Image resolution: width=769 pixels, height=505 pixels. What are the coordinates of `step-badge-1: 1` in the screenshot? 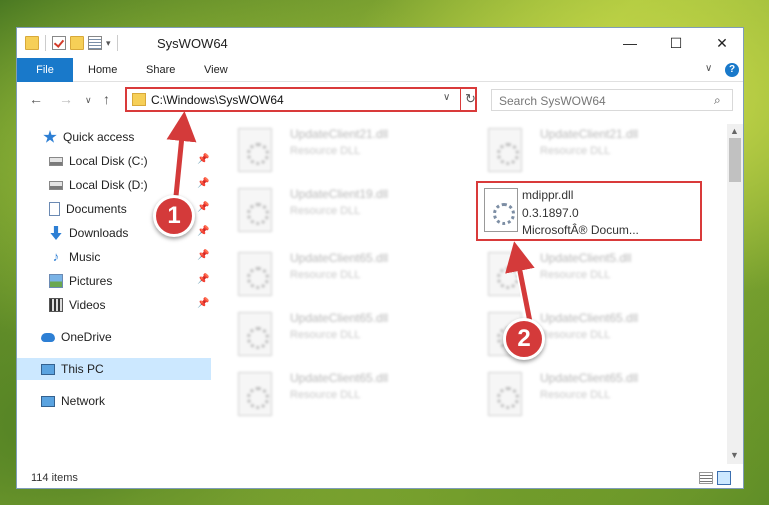 It's located at (174, 216).